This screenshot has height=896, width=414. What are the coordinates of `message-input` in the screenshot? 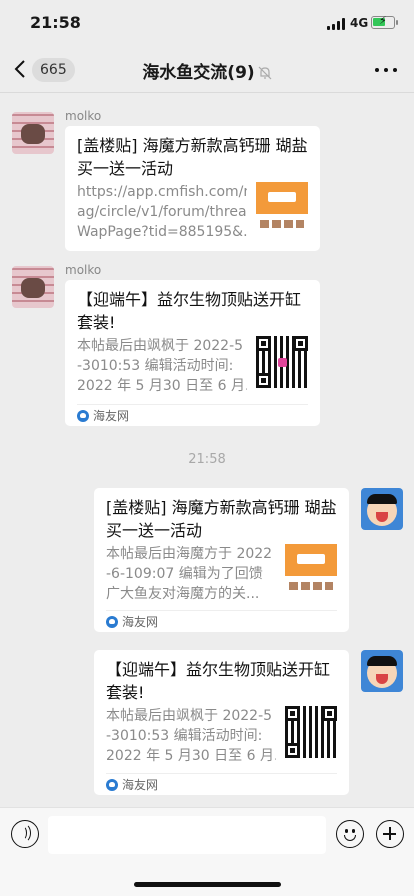 It's located at (187, 835).